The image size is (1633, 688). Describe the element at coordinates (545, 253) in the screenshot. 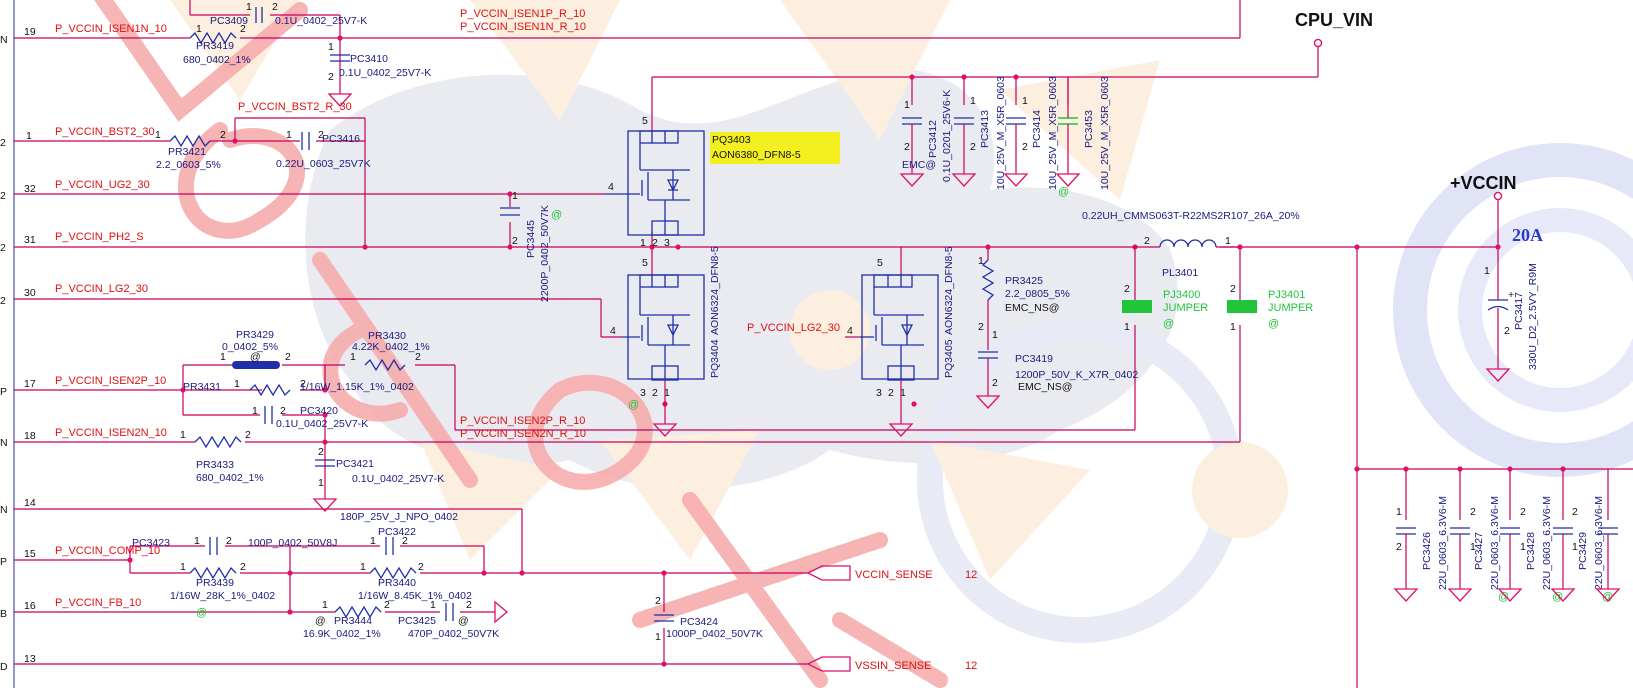

I see `svg-text: 2200P_0402_50V7K` at that location.